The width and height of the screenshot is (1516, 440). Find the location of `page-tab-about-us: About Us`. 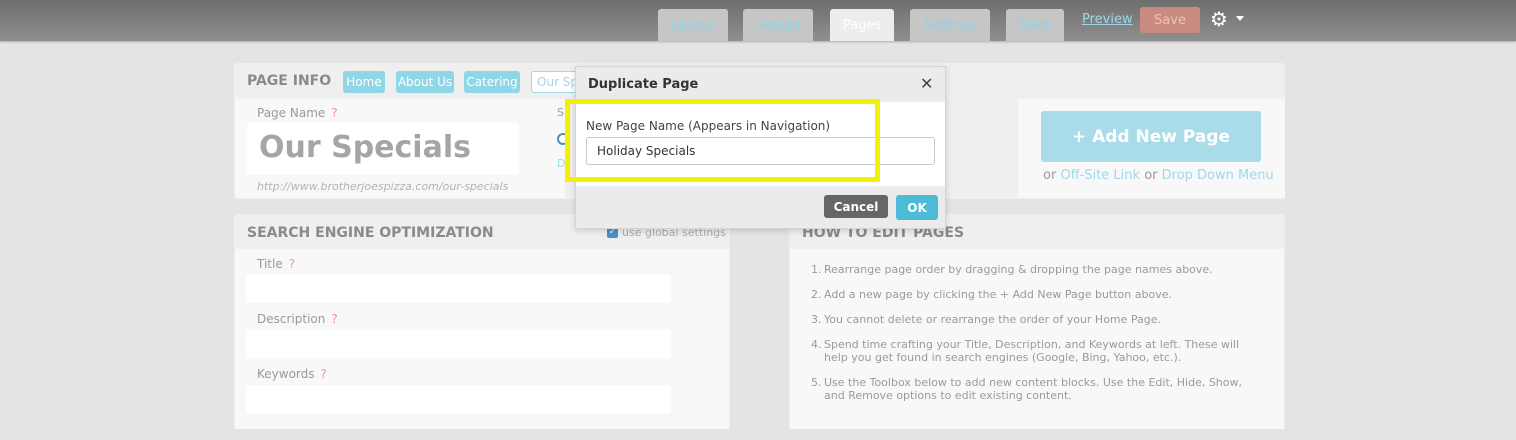

page-tab-about-us: About Us is located at coordinates (425, 82).